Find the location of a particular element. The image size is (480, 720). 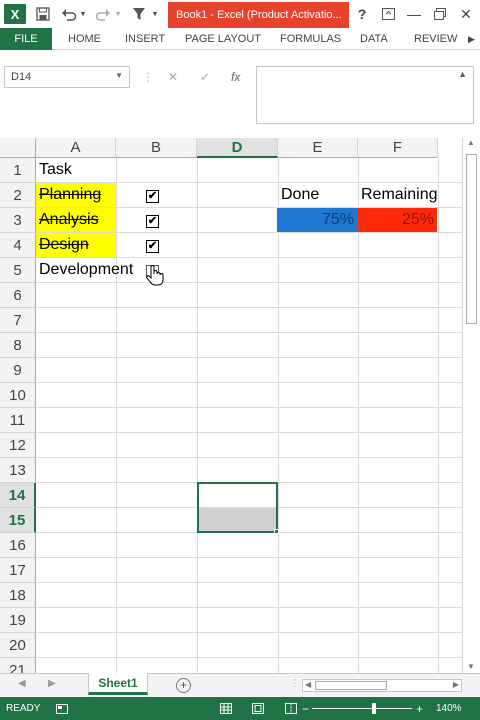

row-header-12: 12 is located at coordinates (18, 445).